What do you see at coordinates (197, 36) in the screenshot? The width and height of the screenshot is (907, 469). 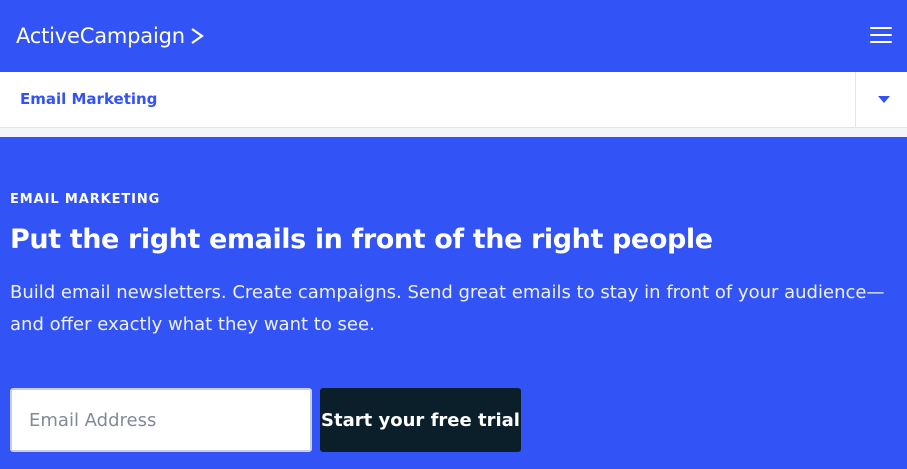 I see `chevron-right-icon` at bounding box center [197, 36].